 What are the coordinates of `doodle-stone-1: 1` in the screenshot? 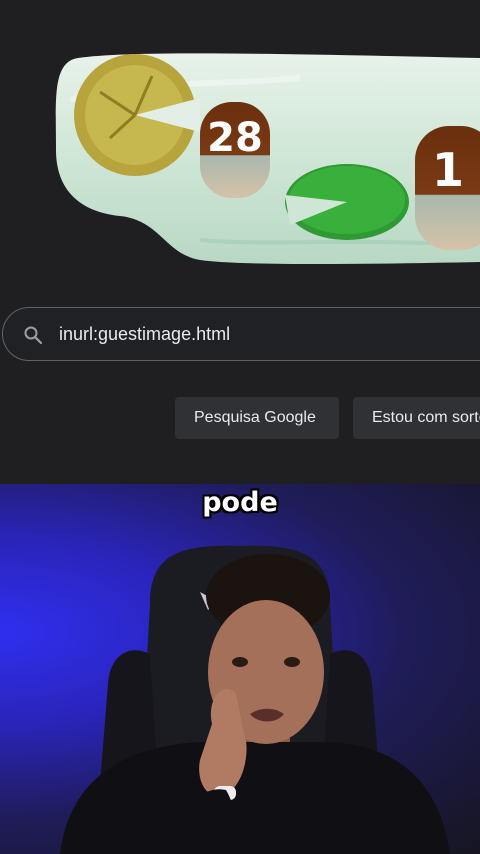 It's located at (447, 188).